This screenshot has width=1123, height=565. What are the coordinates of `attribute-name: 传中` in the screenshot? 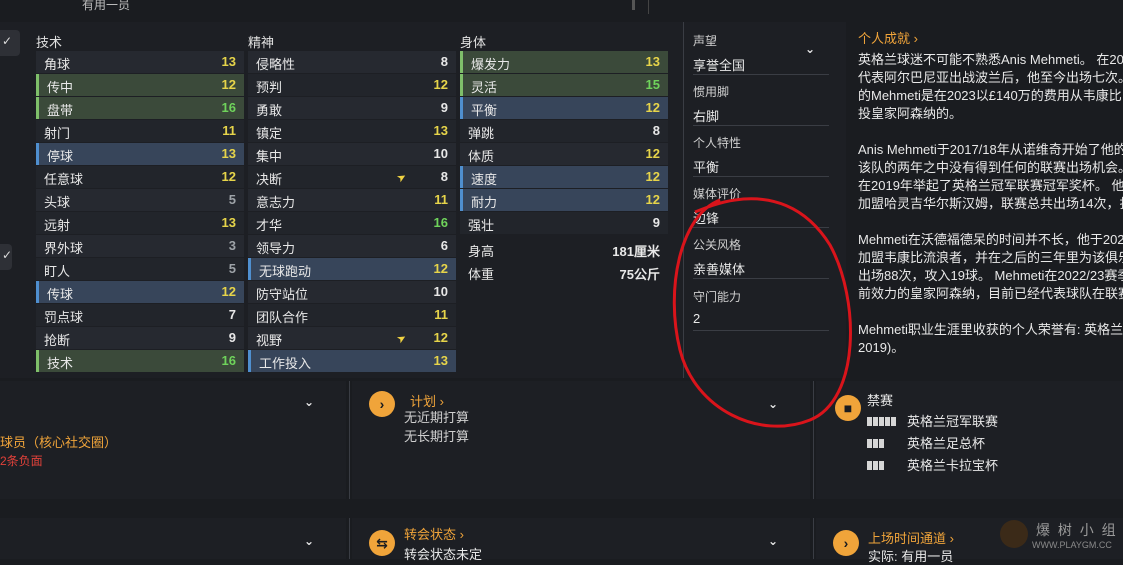 It's located at (60, 87).